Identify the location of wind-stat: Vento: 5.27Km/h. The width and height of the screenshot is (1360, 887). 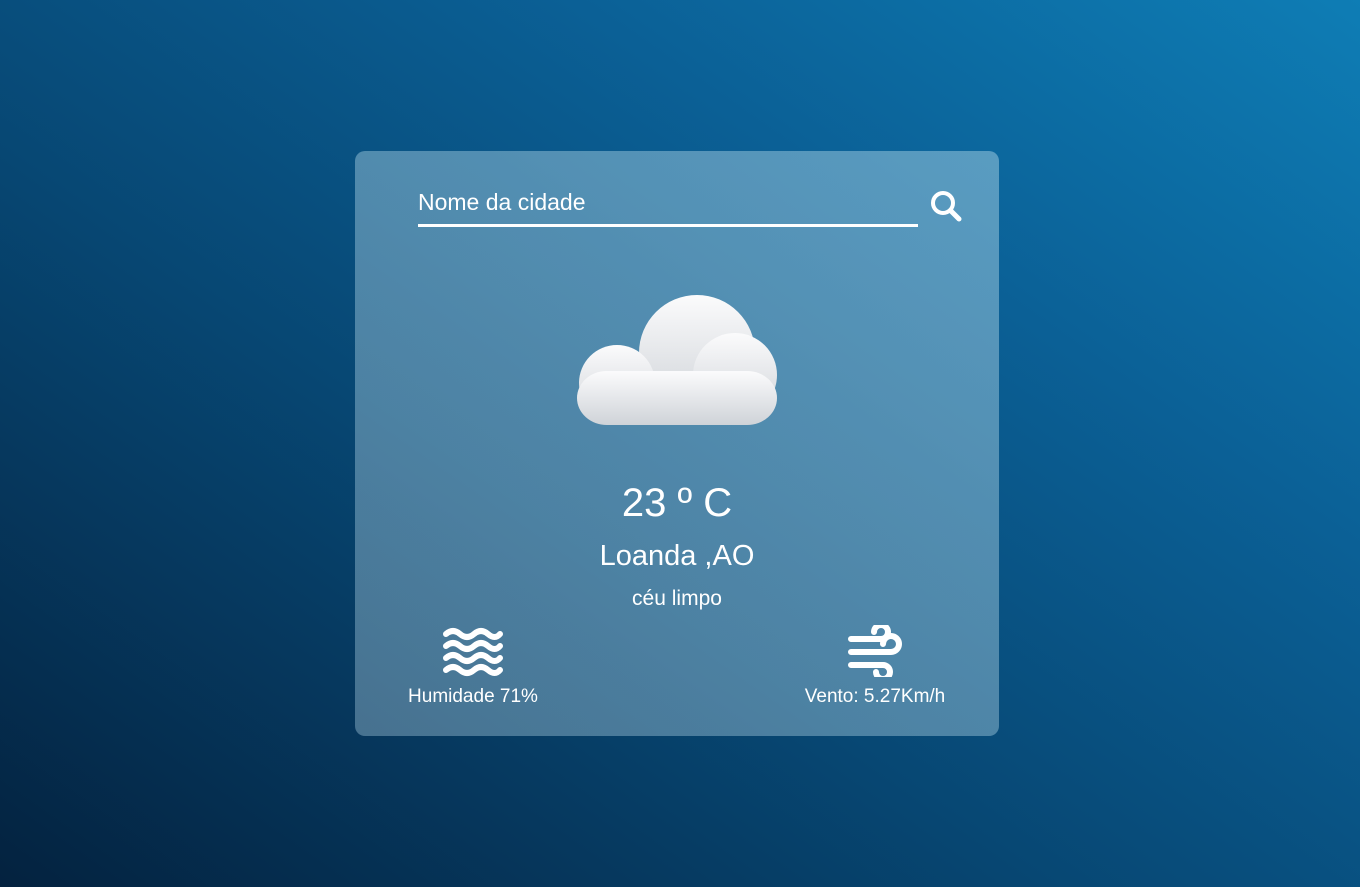
(875, 667).